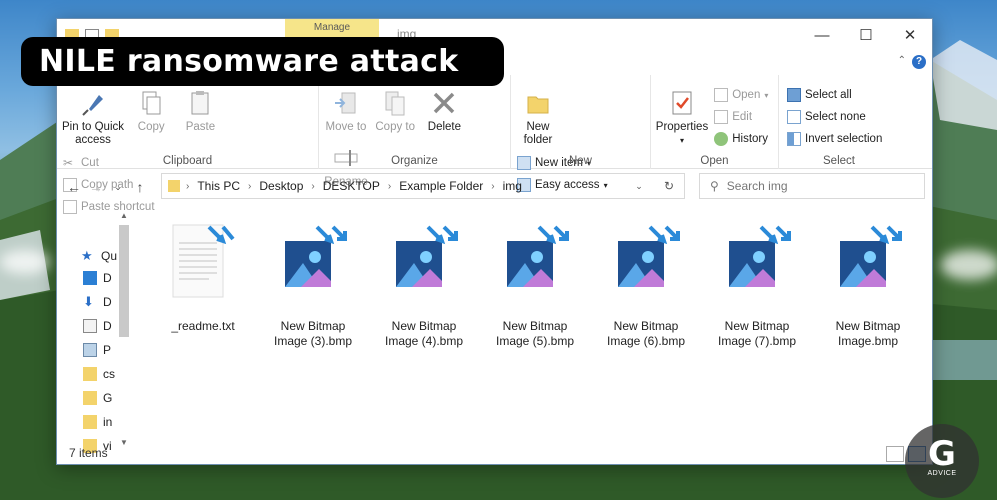  I want to click on forward-arrow-icon: →, so click(96, 187).